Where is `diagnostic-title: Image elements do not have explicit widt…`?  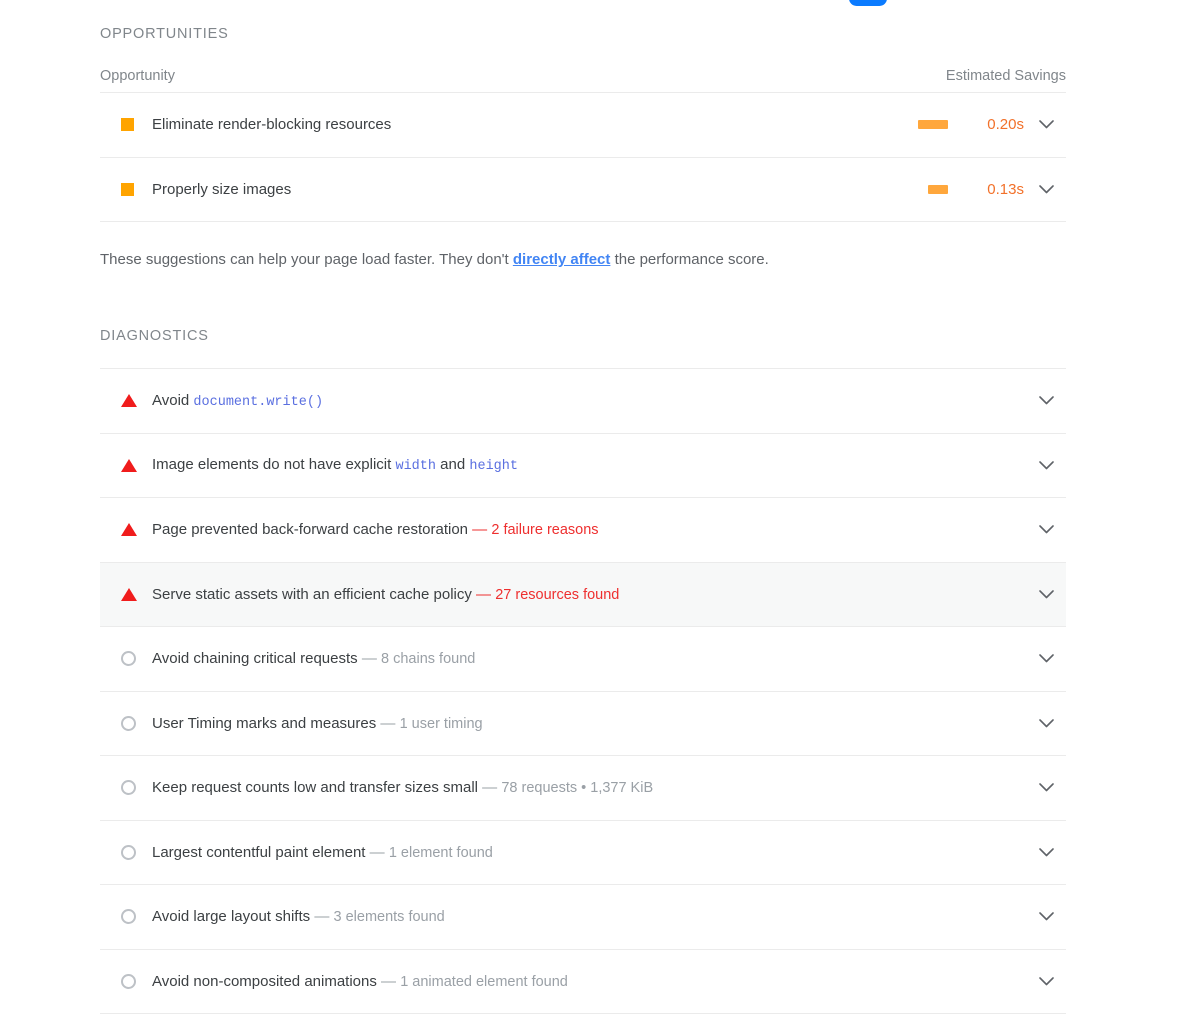 diagnostic-title: Image elements do not have explicit widt… is located at coordinates (589, 465).